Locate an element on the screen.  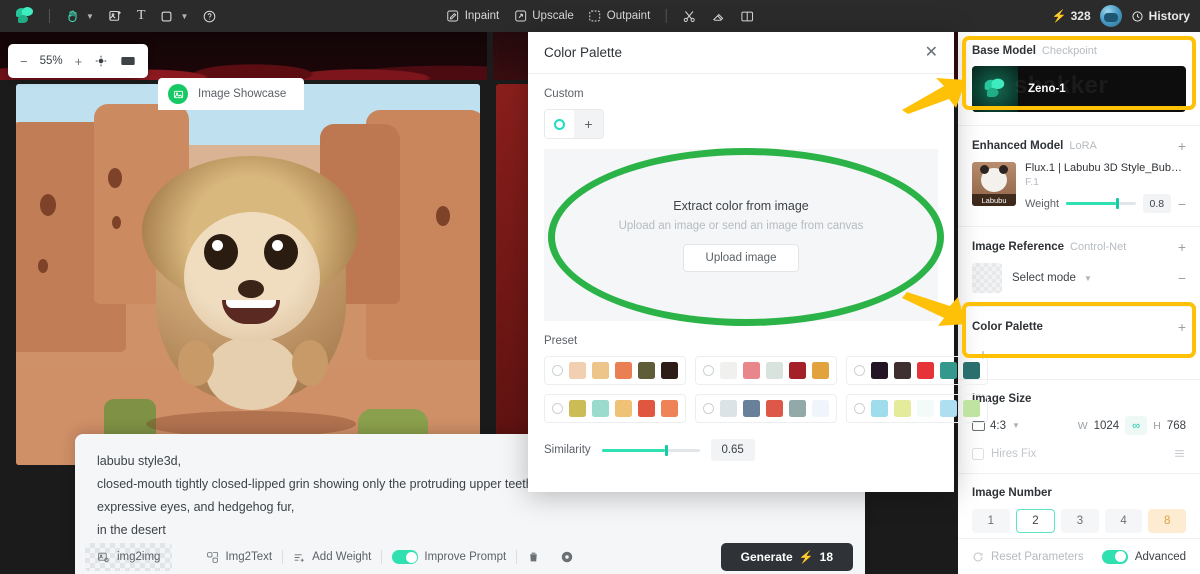
height-value: 768 is located at coordinates (1176, 426).